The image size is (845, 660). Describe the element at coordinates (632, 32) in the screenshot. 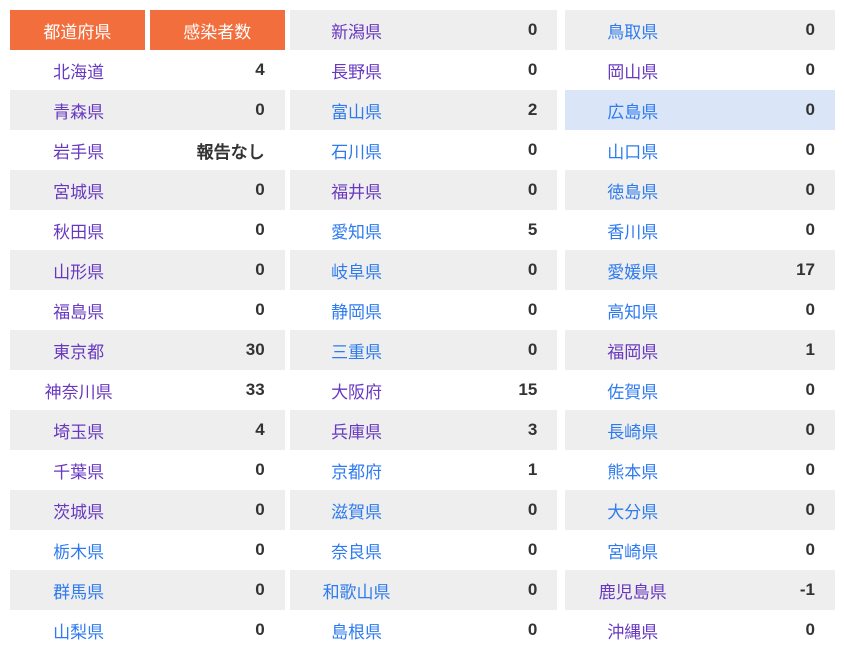

I see `prefecture-link: 鳥取県` at that location.